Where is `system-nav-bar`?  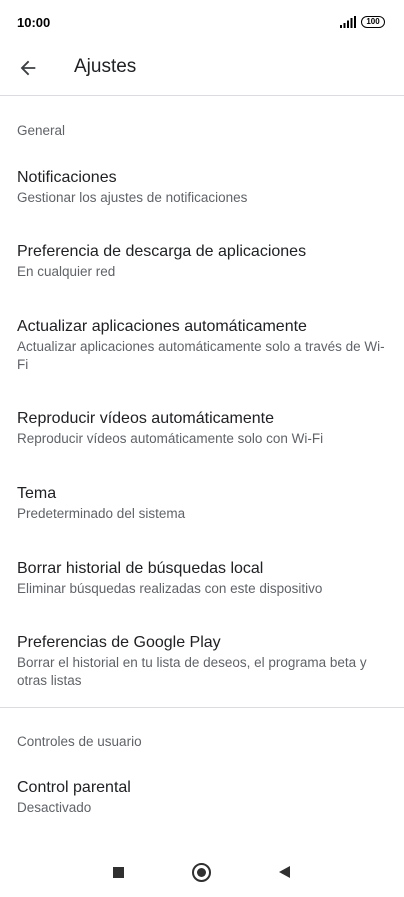
system-nav-bar is located at coordinates (202, 872).